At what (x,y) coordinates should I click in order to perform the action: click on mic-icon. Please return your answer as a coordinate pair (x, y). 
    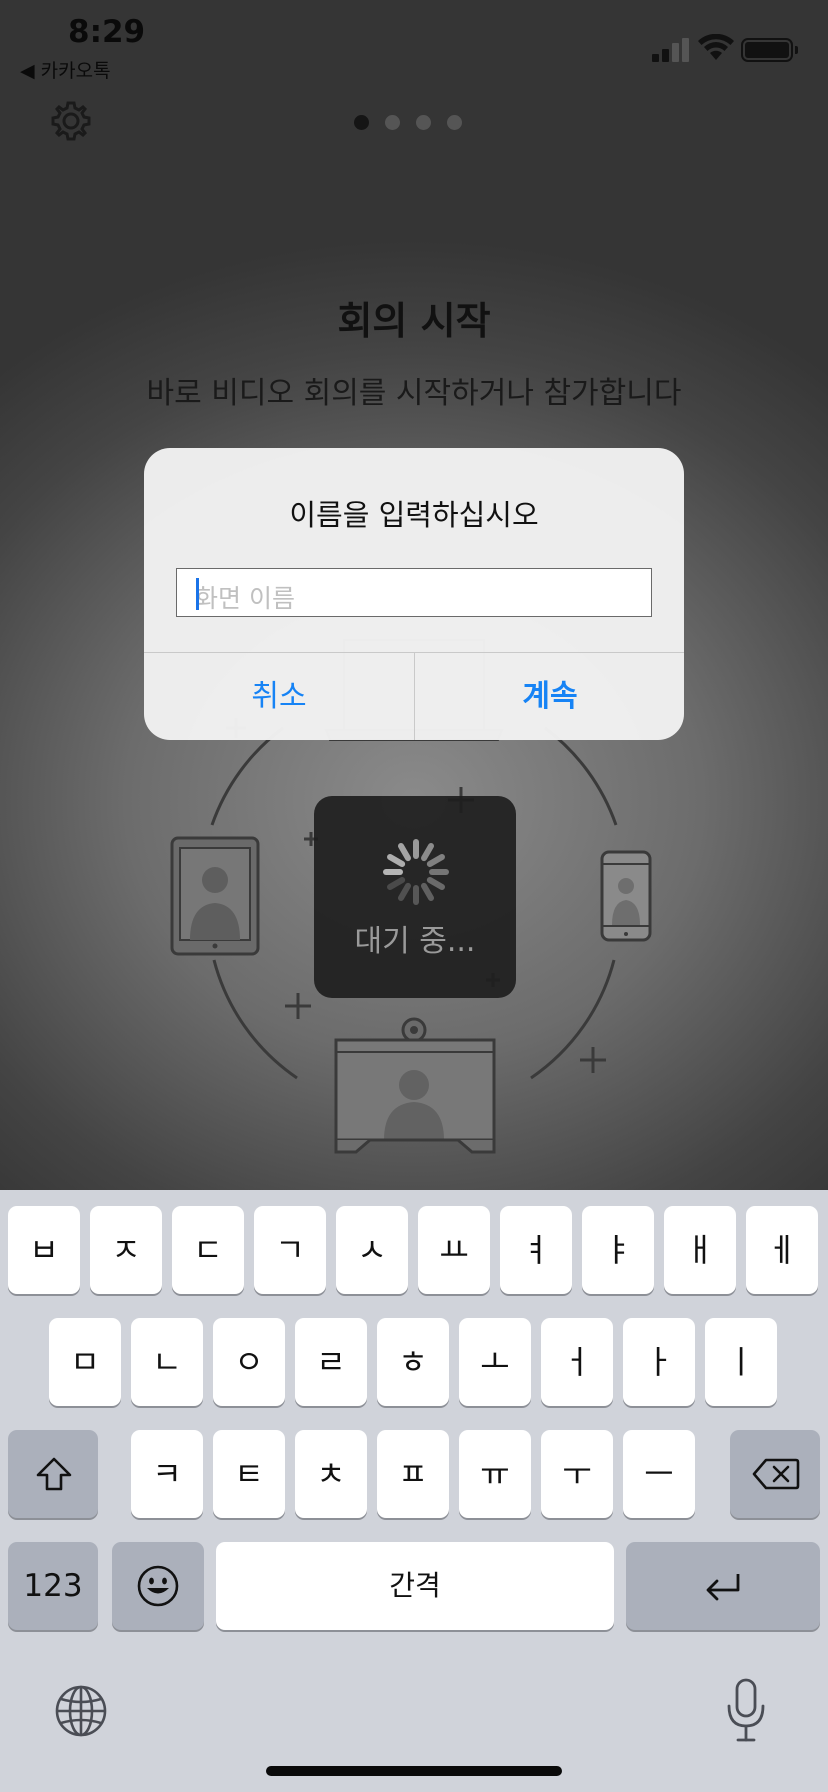
    Looking at the image, I should click on (746, 1711).